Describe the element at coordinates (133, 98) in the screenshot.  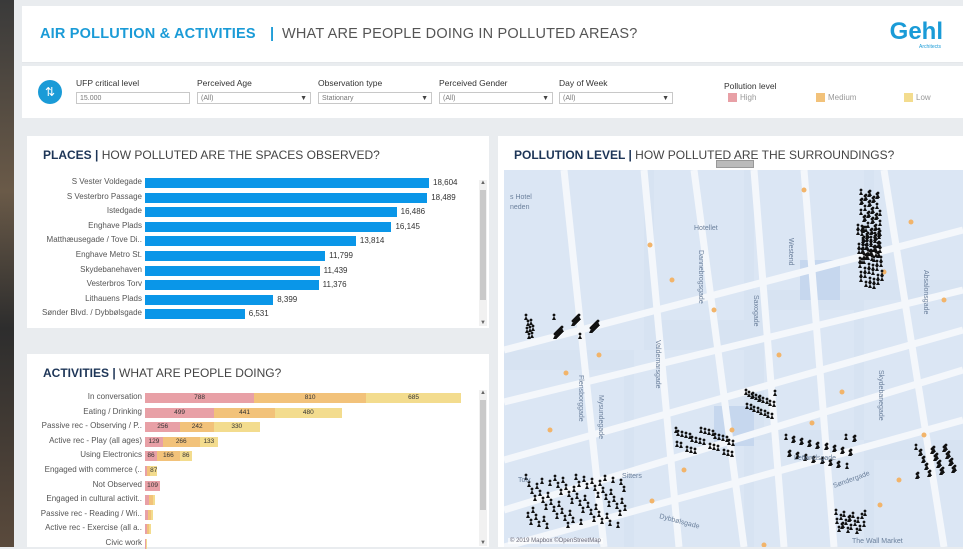
I see `ufp-input: 15.000` at that location.